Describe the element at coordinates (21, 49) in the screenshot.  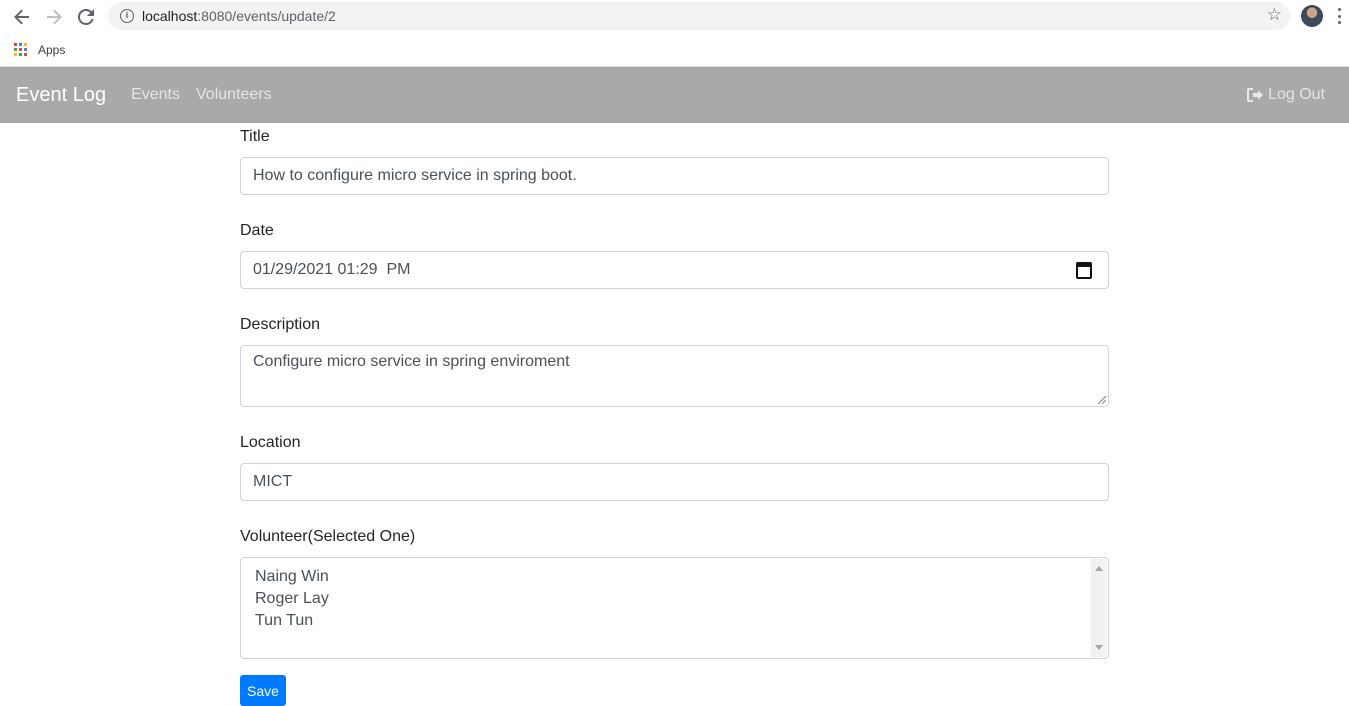
I see `apps-grid-icon` at that location.